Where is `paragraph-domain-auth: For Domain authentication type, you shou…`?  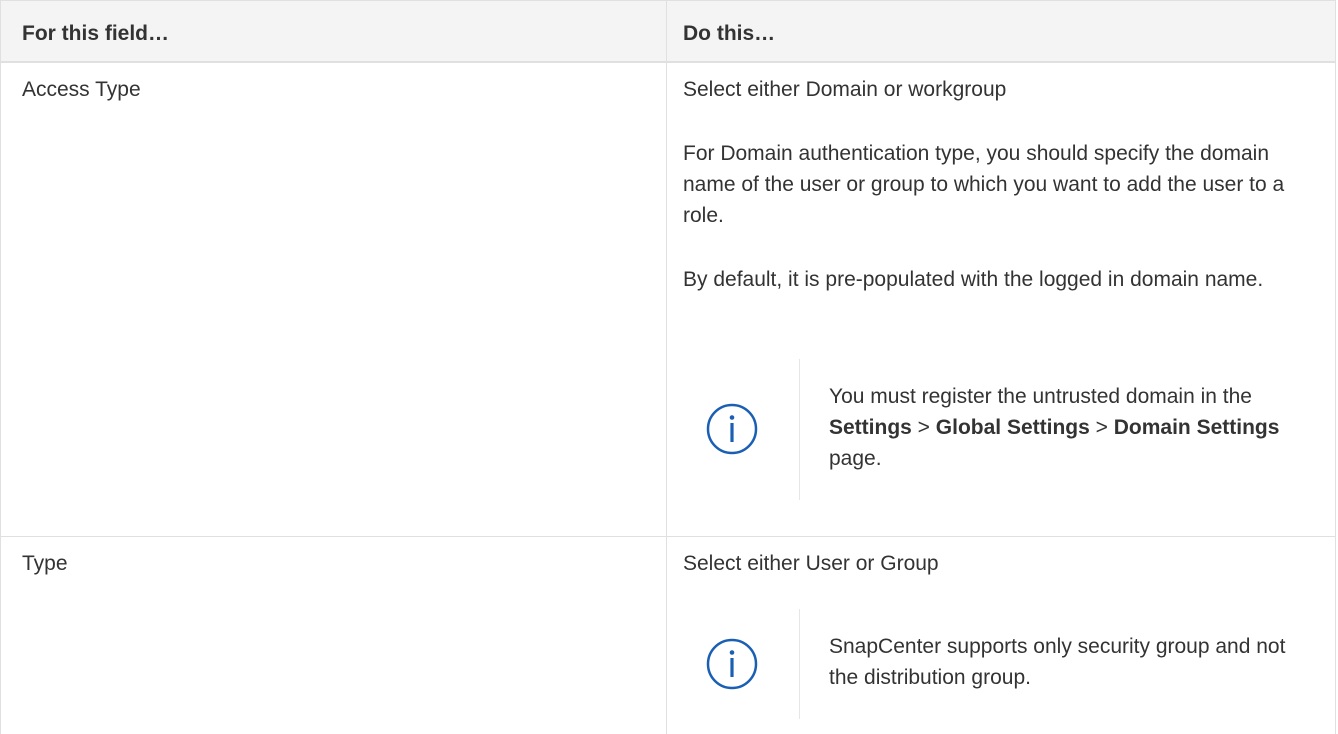 paragraph-domain-auth: For Domain authentication type, you shou… is located at coordinates (984, 184).